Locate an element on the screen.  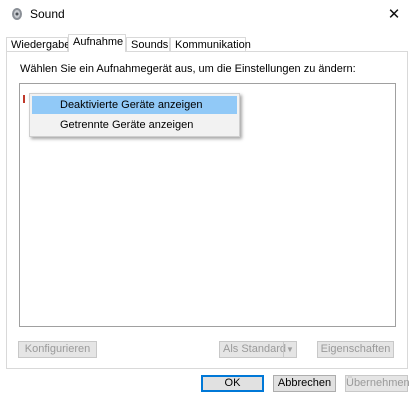
apply-button: Übernehmen is located at coordinates (377, 383).